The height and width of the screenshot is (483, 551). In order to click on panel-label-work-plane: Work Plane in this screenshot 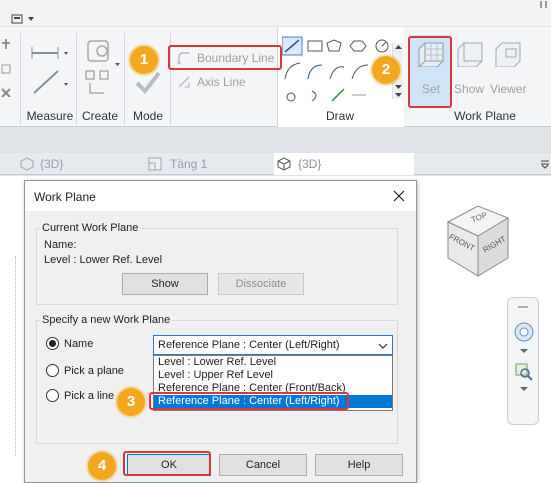, I will do `click(485, 116)`.